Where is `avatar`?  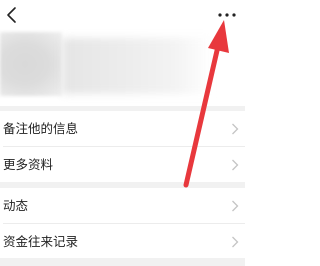 avatar is located at coordinates (31, 64).